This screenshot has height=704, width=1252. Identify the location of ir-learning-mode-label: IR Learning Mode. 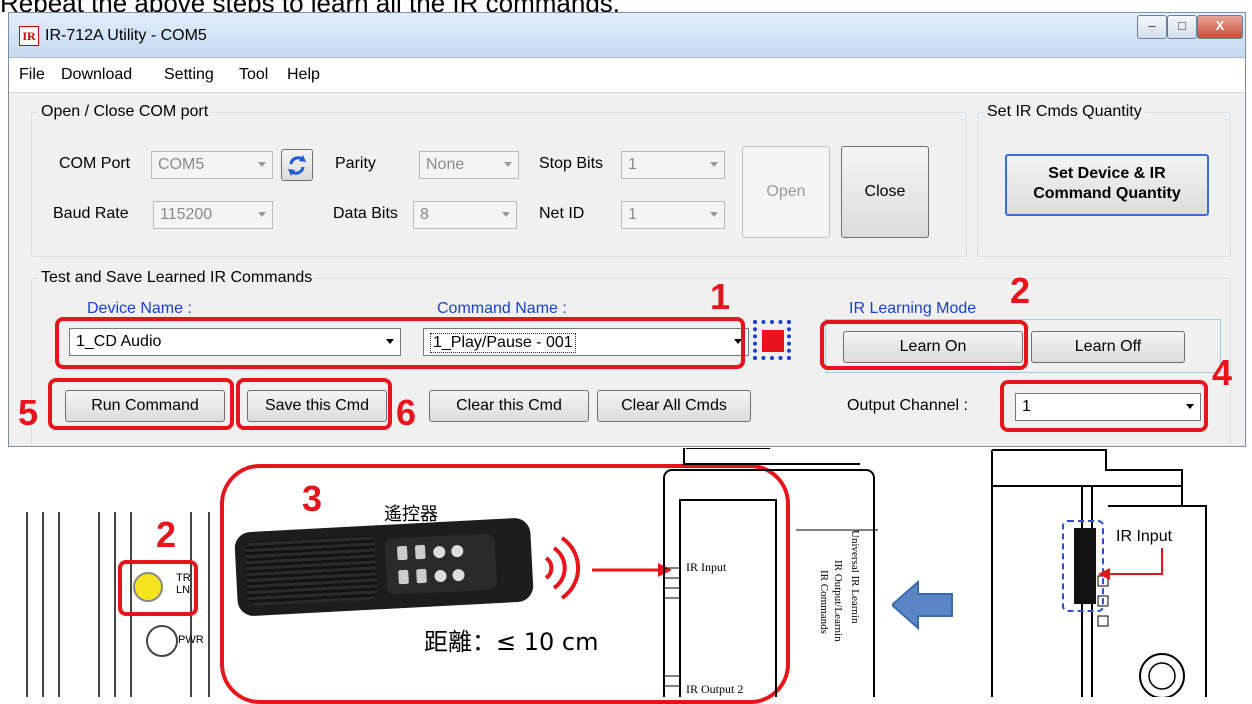
(913, 308).